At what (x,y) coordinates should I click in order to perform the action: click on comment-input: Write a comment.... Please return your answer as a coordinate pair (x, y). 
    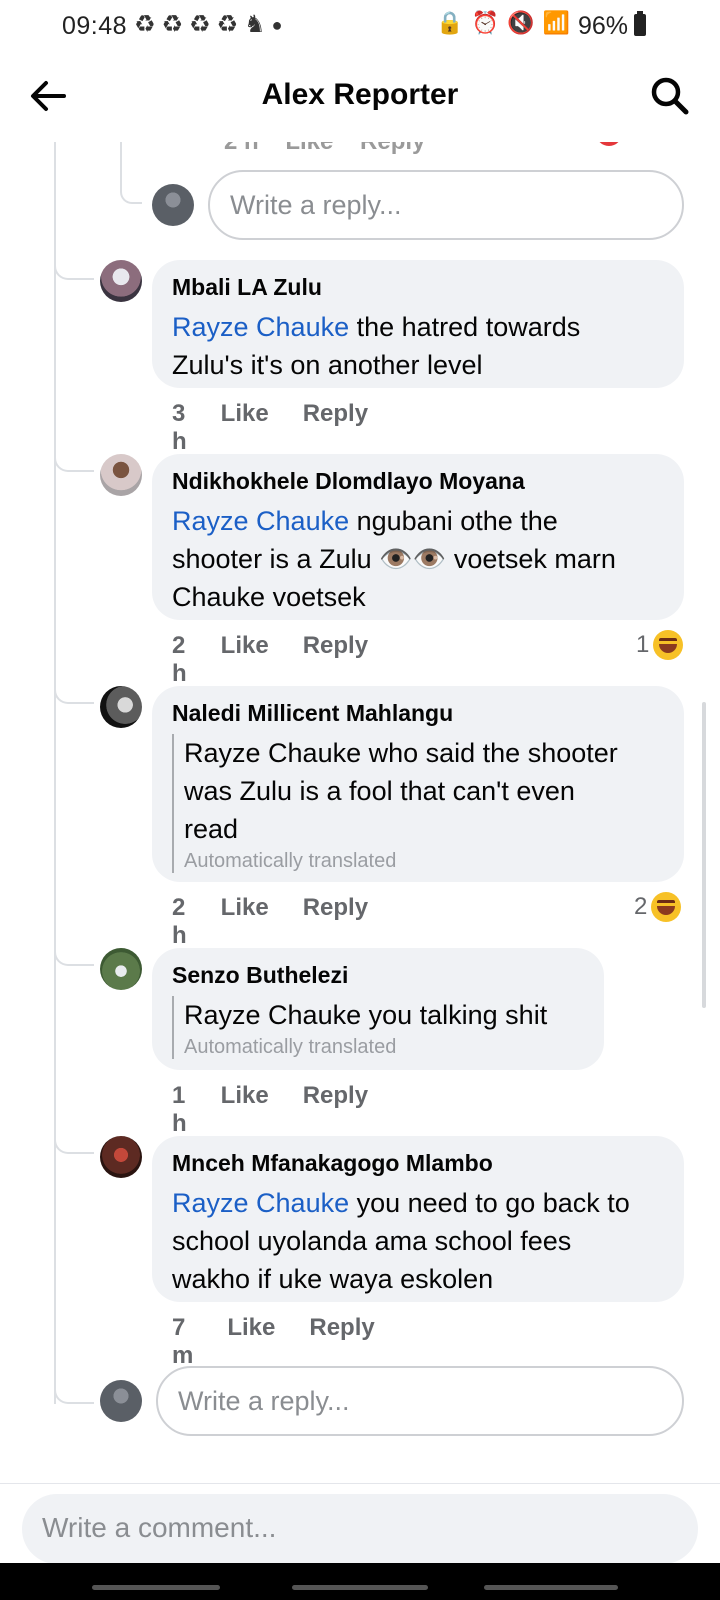
    Looking at the image, I should click on (360, 1529).